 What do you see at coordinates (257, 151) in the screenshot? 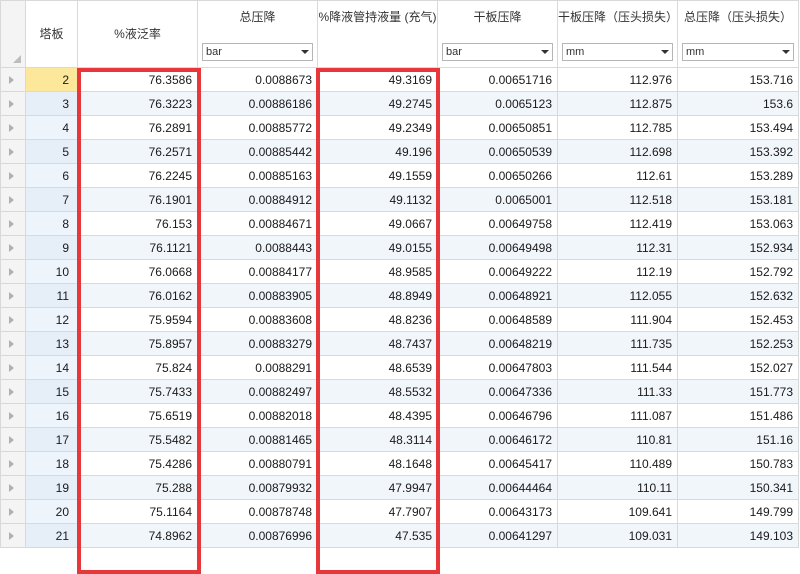
I see `cell-total-pressure-drop: 0.00885442` at bounding box center [257, 151].